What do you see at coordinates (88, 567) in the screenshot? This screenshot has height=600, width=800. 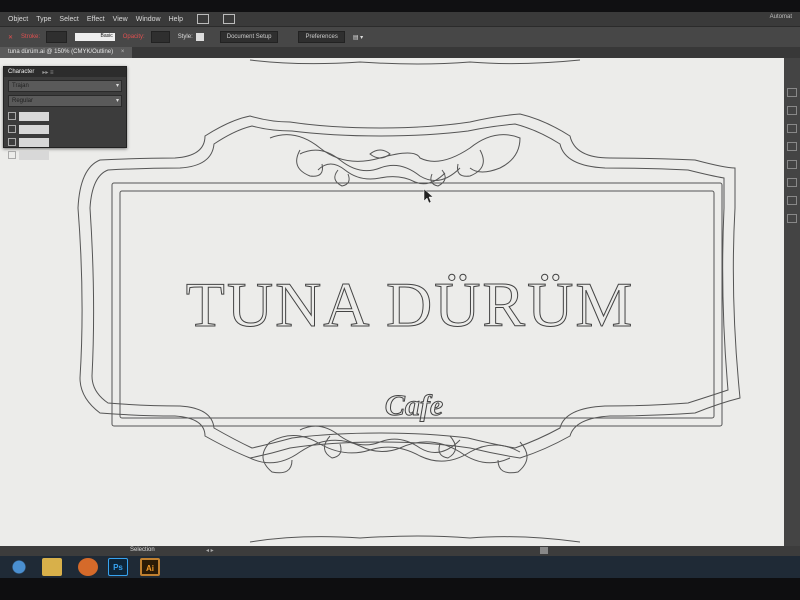 I see `firefox-icon` at bounding box center [88, 567].